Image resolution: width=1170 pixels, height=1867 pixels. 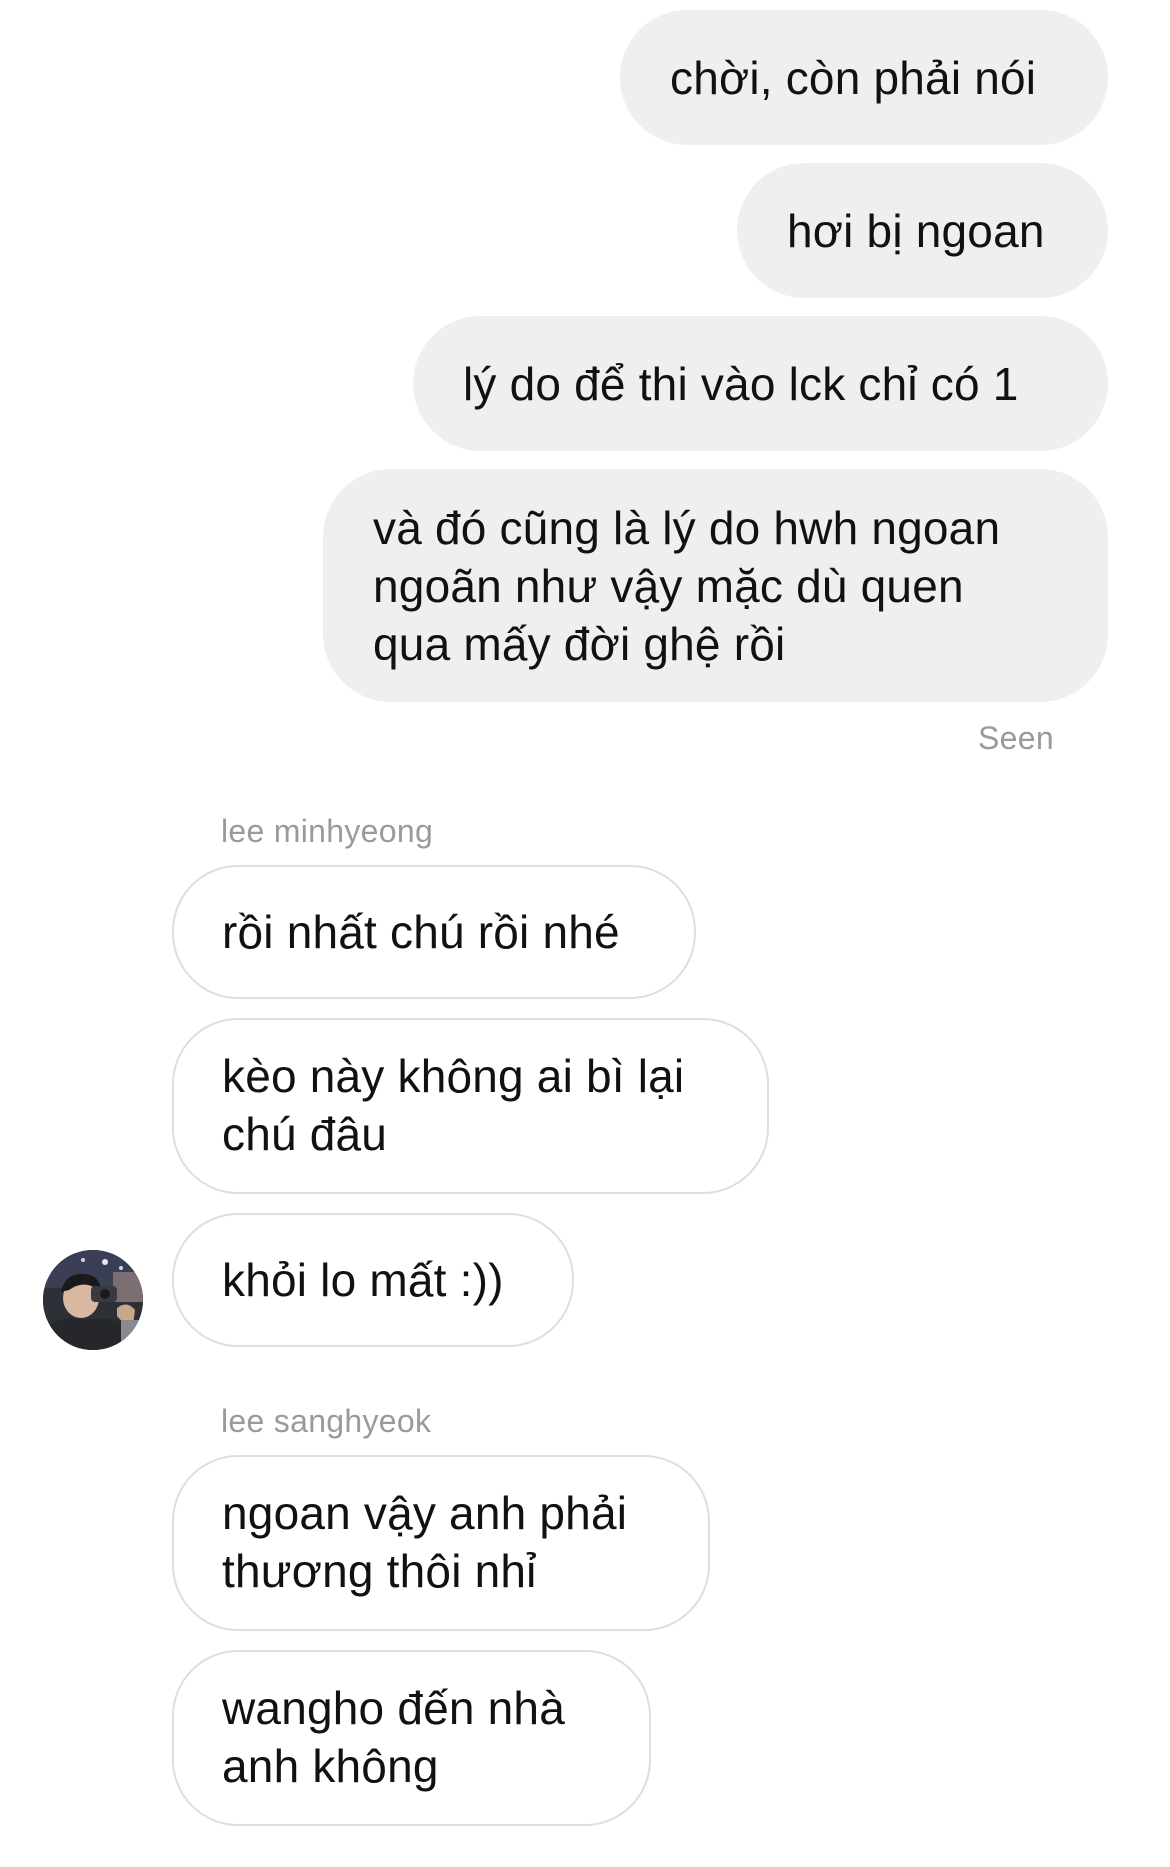 I want to click on message-text: rồi nhất chú rồi nhé, so click(x=421, y=932).